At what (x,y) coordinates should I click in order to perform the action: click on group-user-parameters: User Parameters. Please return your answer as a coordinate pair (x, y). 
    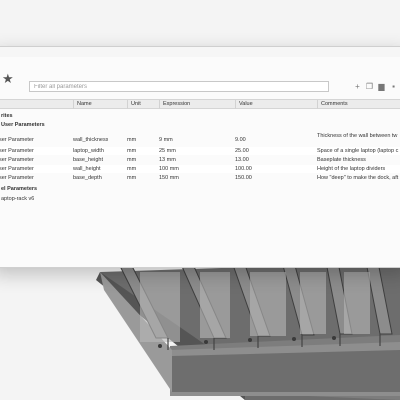
    Looking at the image, I should click on (200, 125).